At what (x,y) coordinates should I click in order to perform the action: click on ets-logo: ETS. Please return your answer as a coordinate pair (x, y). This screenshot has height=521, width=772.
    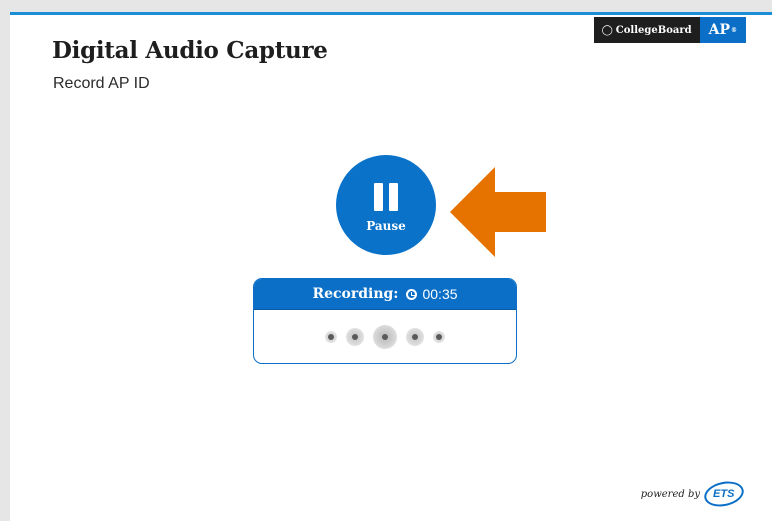
    Looking at the image, I should click on (724, 494).